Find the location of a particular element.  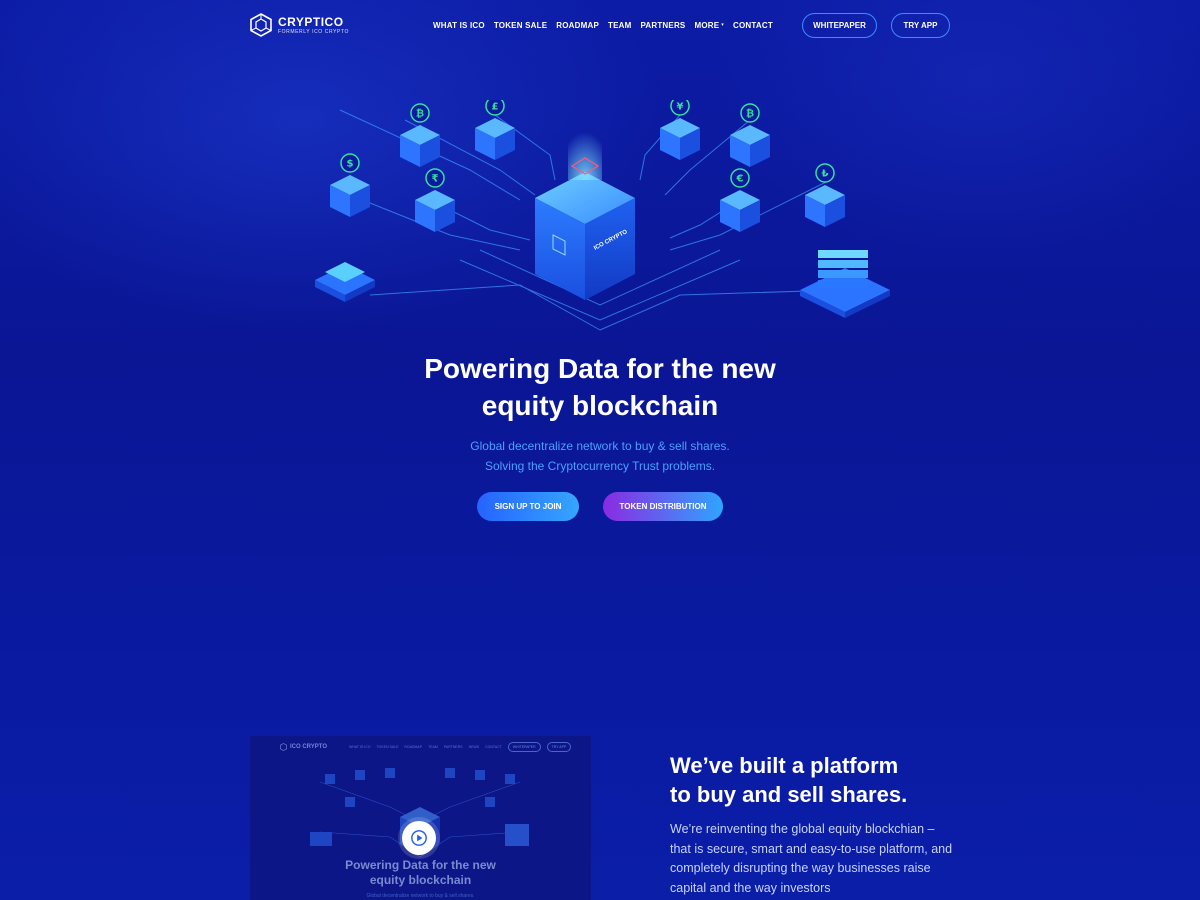

nav-contact: CONTACT is located at coordinates (753, 25).